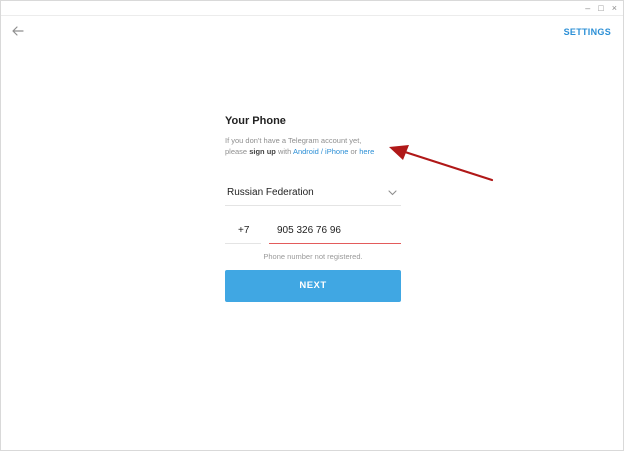  I want to click on error-message: Phone number not registered., so click(313, 256).